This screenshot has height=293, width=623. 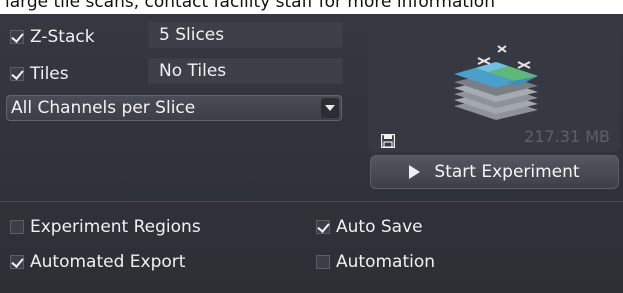 What do you see at coordinates (496, 82) in the screenshot?
I see `stack-icon` at bounding box center [496, 82].